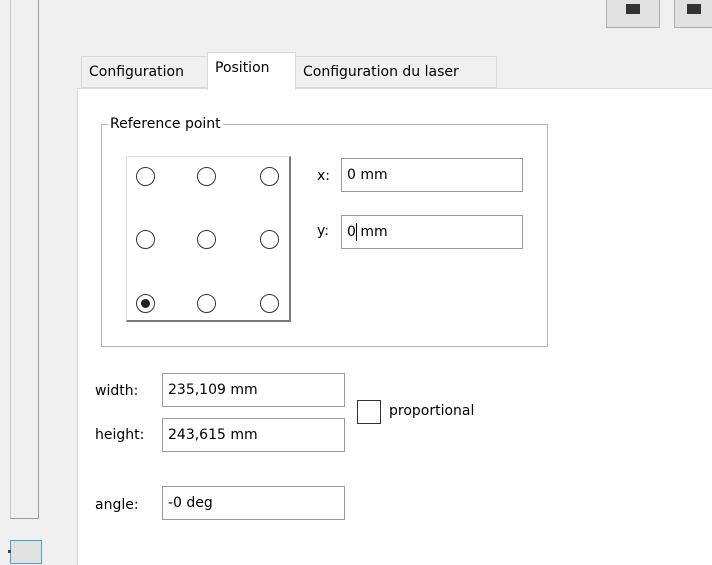  Describe the element at coordinates (145, 176) in the screenshot. I see `ref-point-top-left-radio` at that location.